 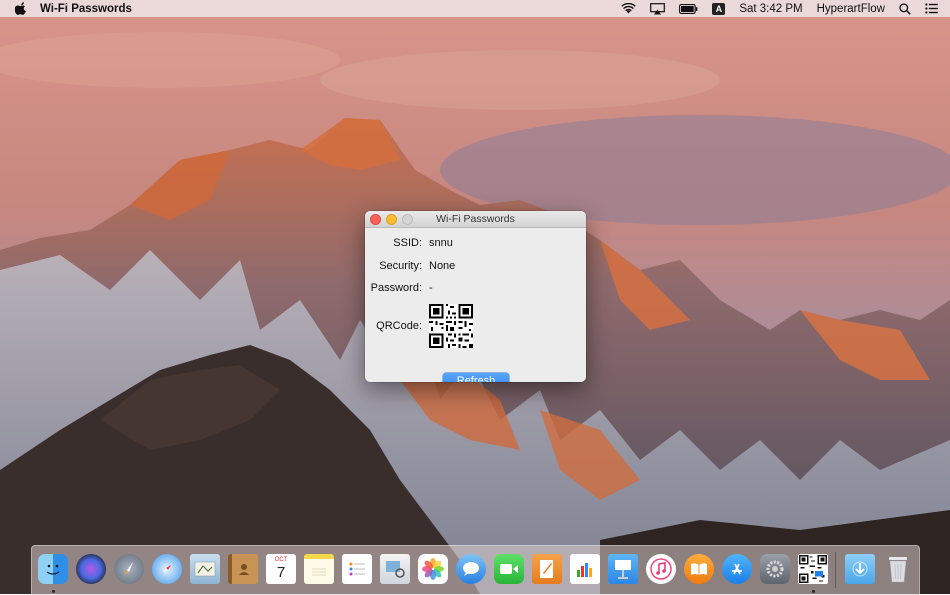 I want to click on itunes-icon, so click(x=661, y=569).